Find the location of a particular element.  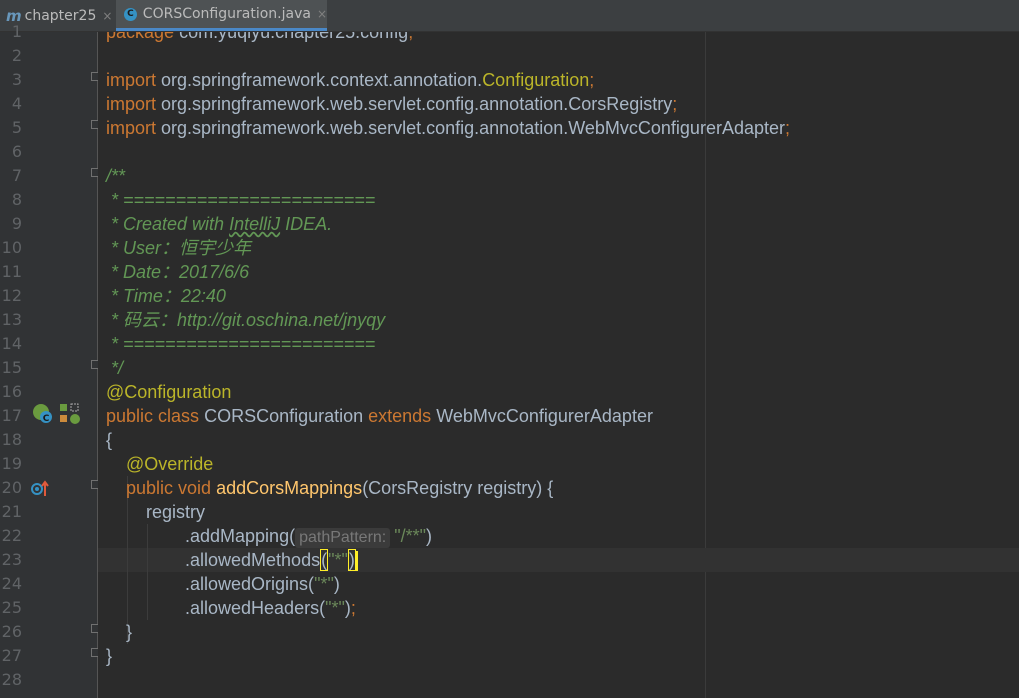

line-number: 24 is located at coordinates (11, 583).